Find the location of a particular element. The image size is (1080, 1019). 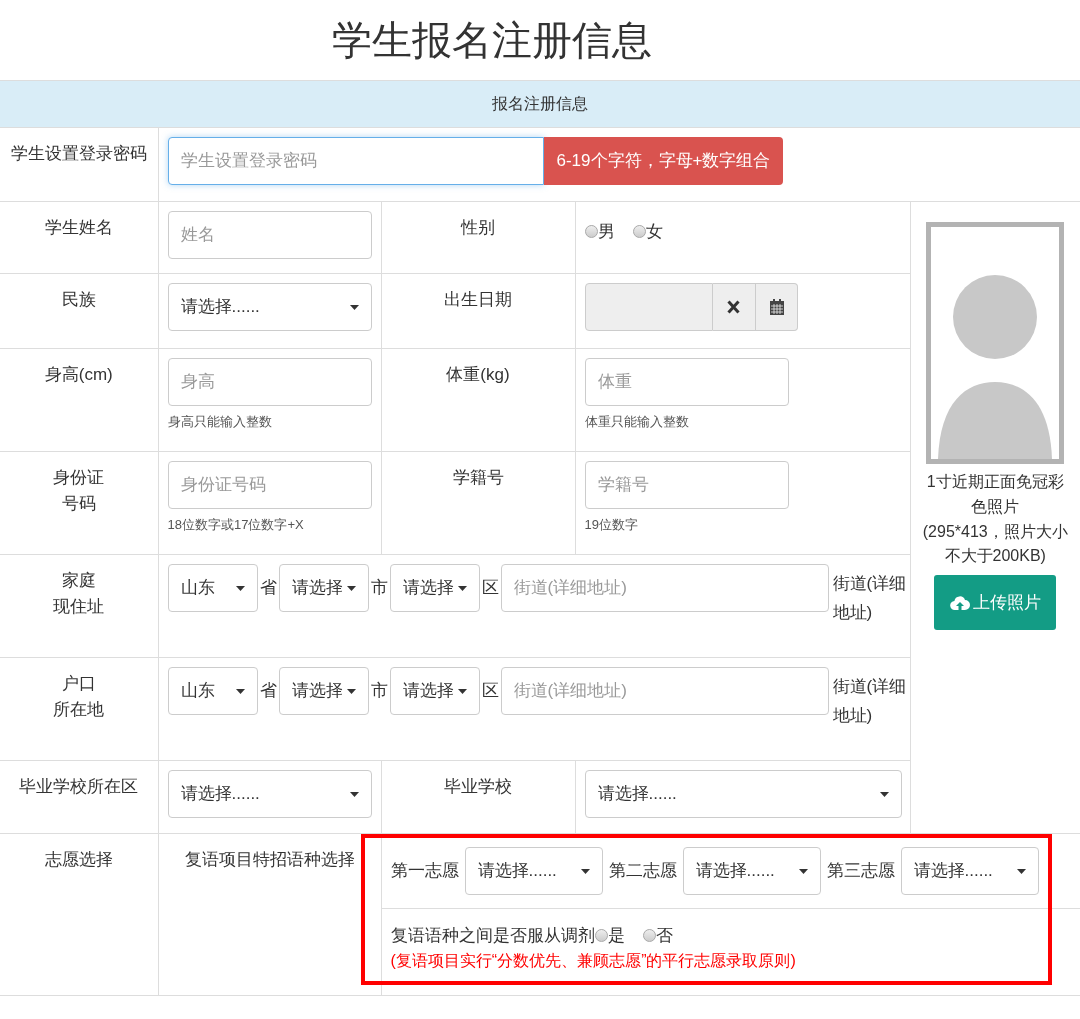

close-icon is located at coordinates (734, 307).